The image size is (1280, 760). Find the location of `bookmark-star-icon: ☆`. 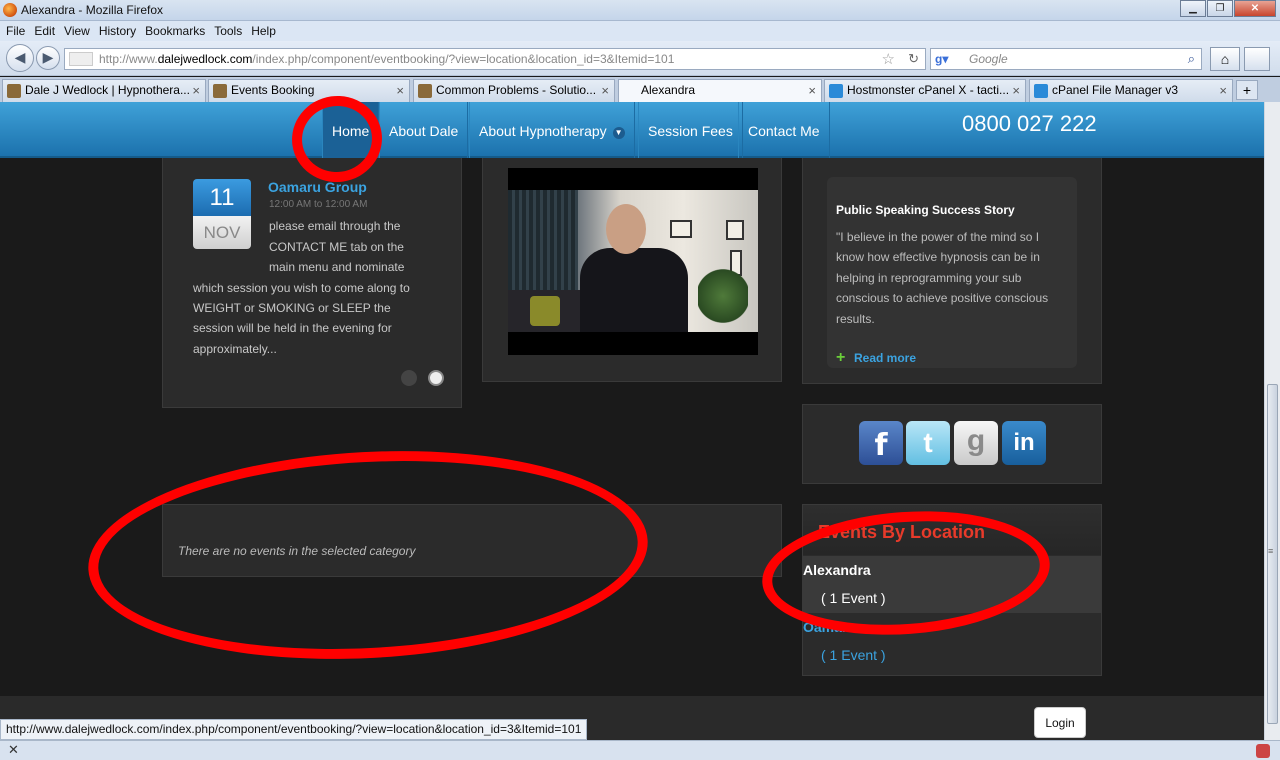

bookmark-star-icon: ☆ is located at coordinates (888, 59).